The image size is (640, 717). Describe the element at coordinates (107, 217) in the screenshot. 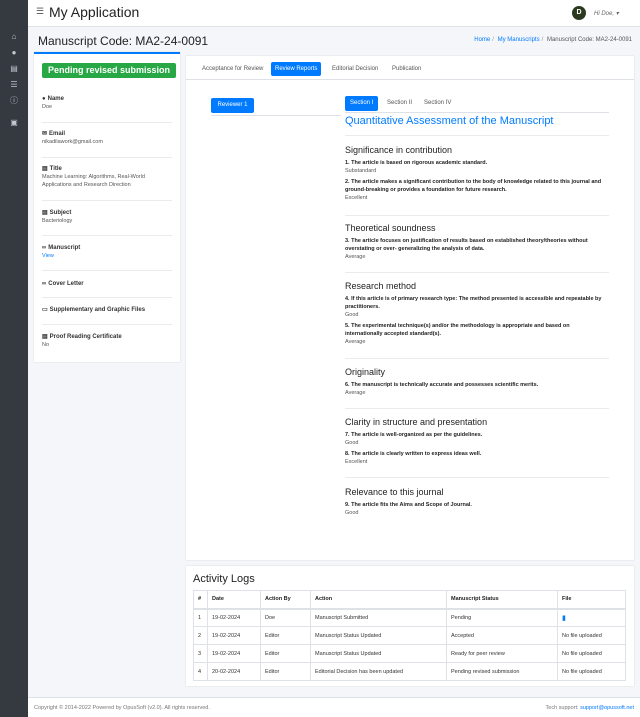

I see `subject-field: ▤ Subject Bacteriology` at that location.